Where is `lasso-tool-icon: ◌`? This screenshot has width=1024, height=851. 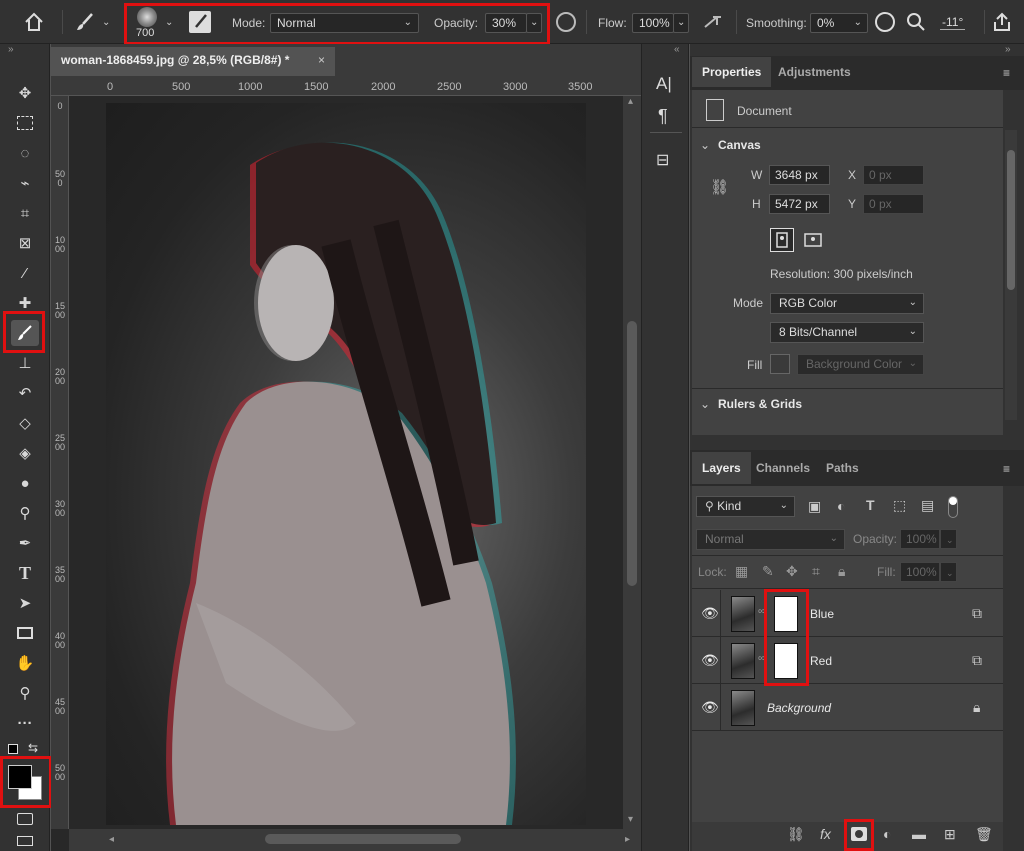
lasso-tool-icon: ◌ is located at coordinates (25, 153).